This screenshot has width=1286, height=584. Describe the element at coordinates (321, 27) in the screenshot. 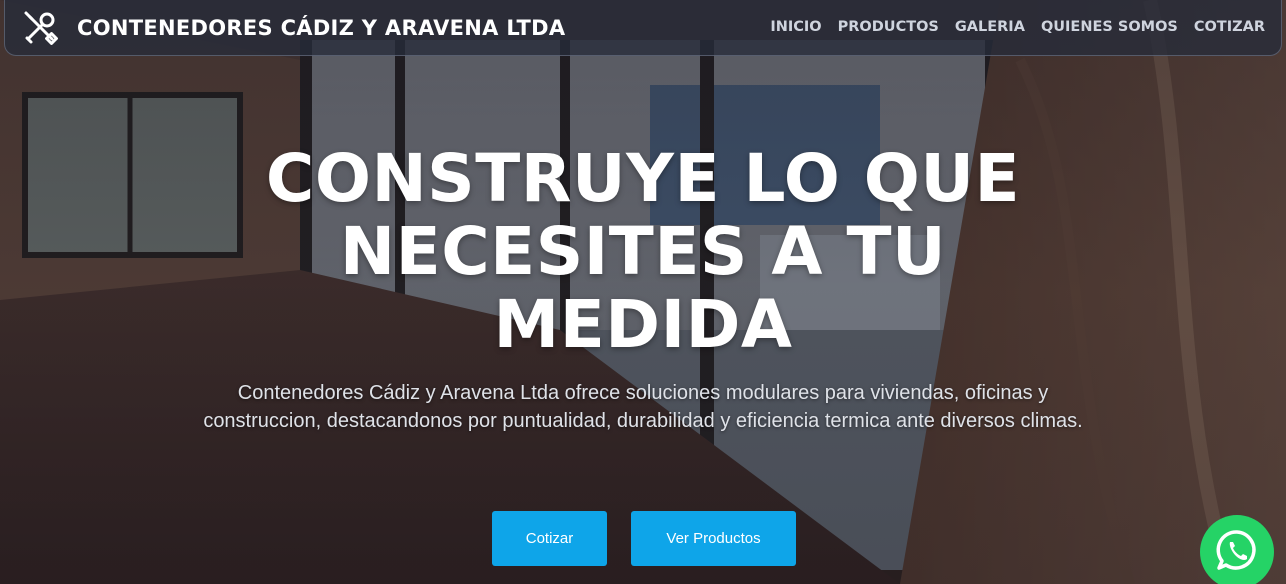

I see `brand-name: CONTENEDORES CÁDIZ Y ARAVENA LTDA` at that location.